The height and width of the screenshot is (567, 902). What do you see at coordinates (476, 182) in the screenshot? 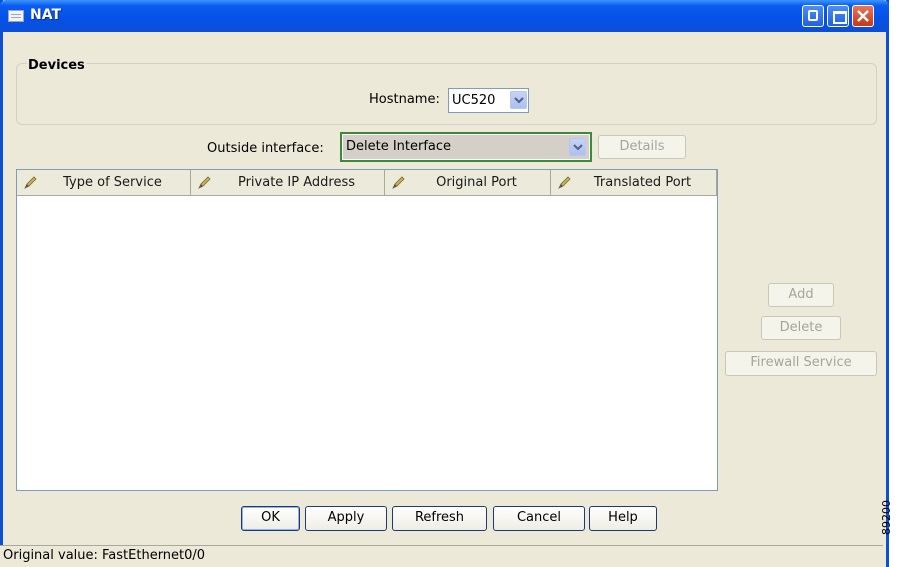
I see `column-header-label: Original Port` at bounding box center [476, 182].